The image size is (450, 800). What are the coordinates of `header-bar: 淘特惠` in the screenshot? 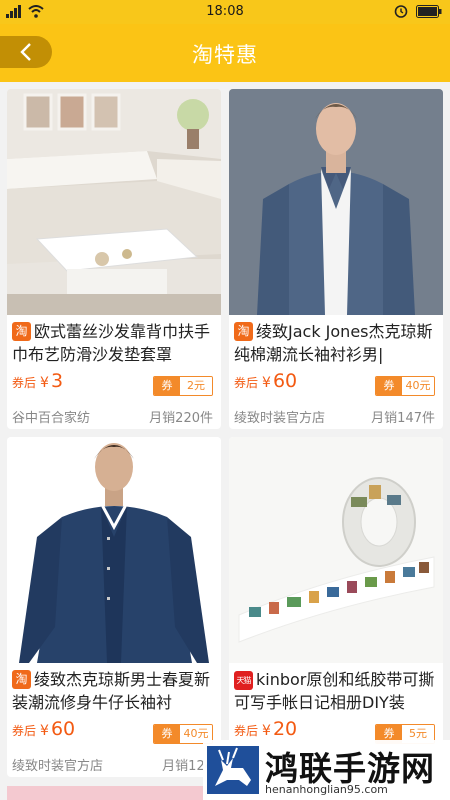 It's located at (225, 53).